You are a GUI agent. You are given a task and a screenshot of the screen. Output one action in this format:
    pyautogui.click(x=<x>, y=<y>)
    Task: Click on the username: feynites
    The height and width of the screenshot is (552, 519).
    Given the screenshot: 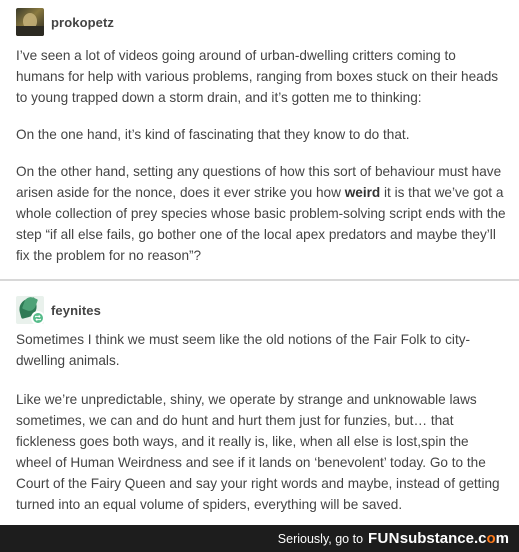 What is the action you would take?
    pyautogui.click(x=76, y=310)
    